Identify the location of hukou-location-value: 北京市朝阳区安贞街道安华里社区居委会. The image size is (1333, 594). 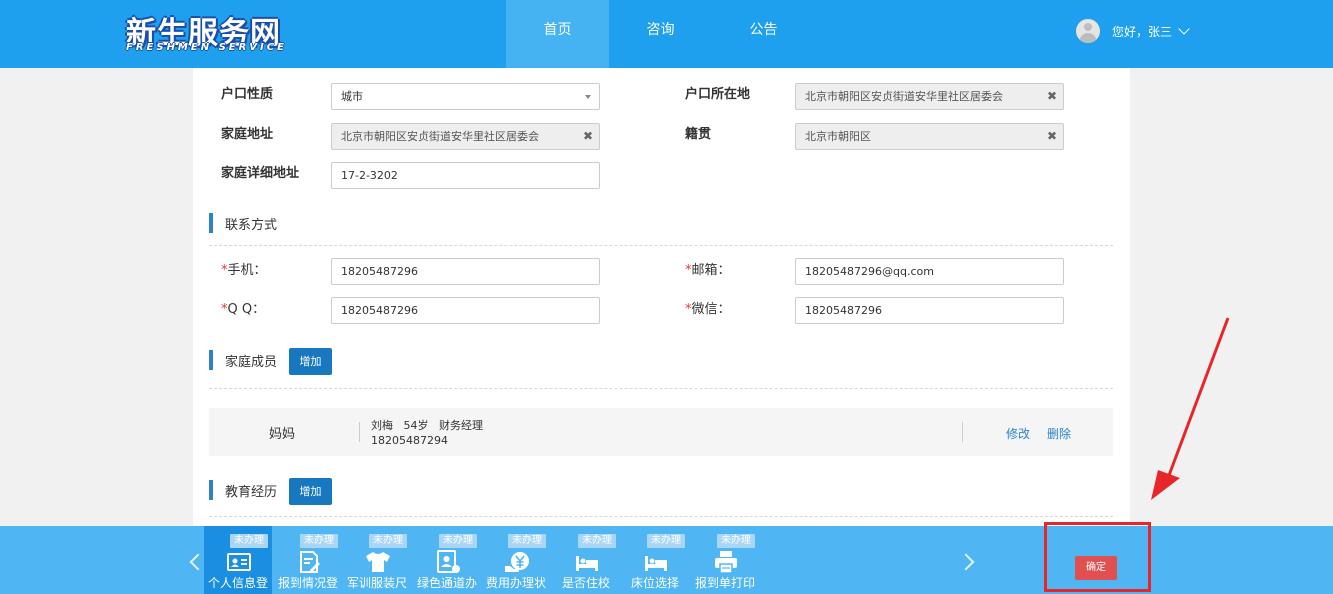
(904, 96).